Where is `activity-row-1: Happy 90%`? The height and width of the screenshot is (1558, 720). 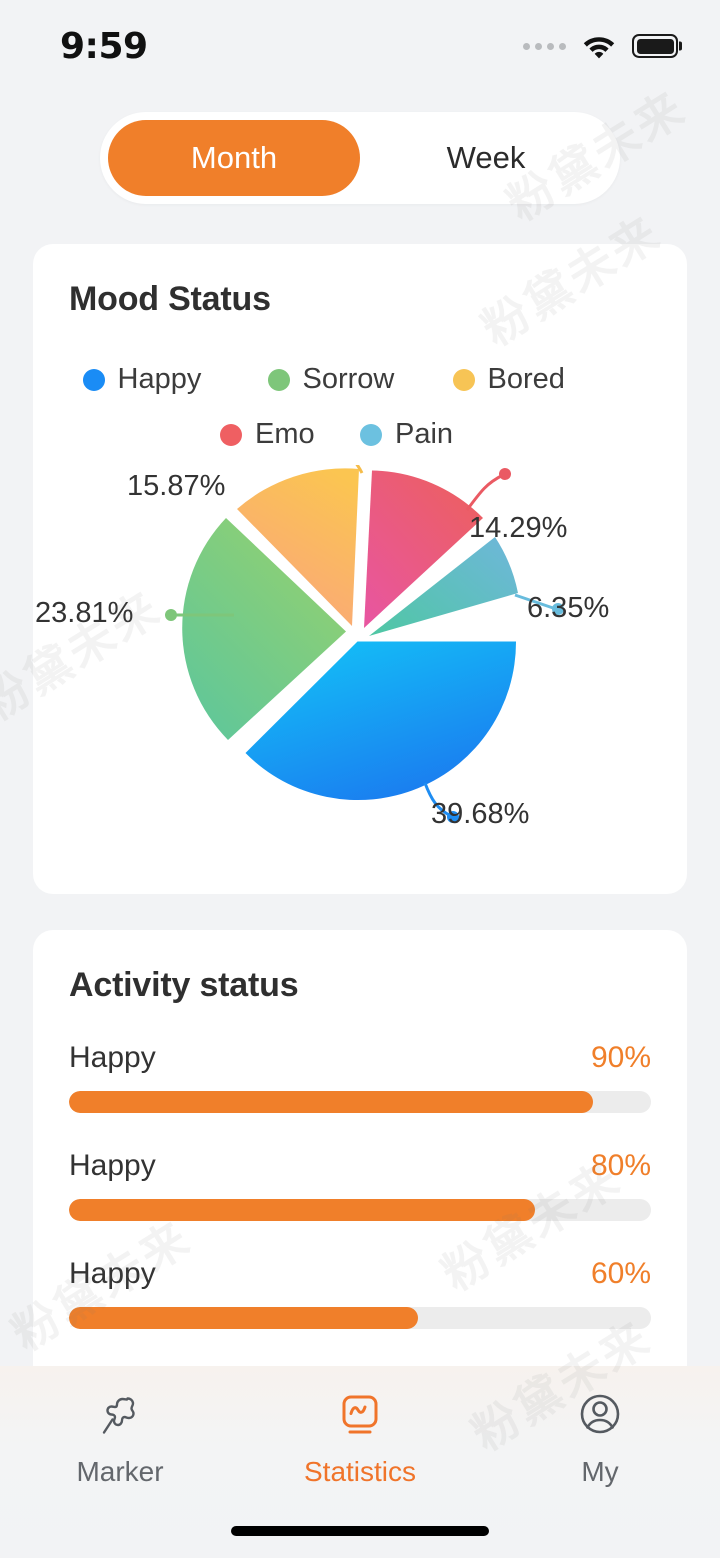 activity-row-1: Happy 90% is located at coordinates (360, 1077).